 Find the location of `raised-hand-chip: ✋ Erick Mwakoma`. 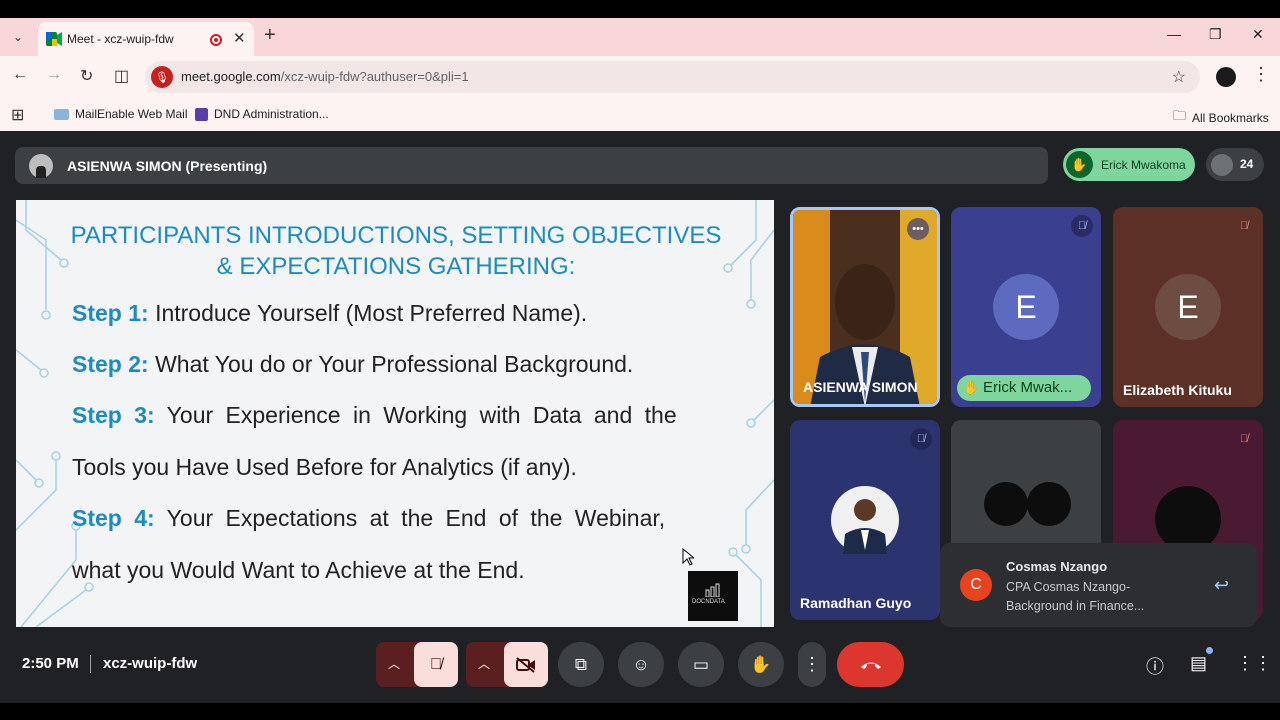

raised-hand-chip: ✋ Erick Mwakoma is located at coordinates (1129, 164).